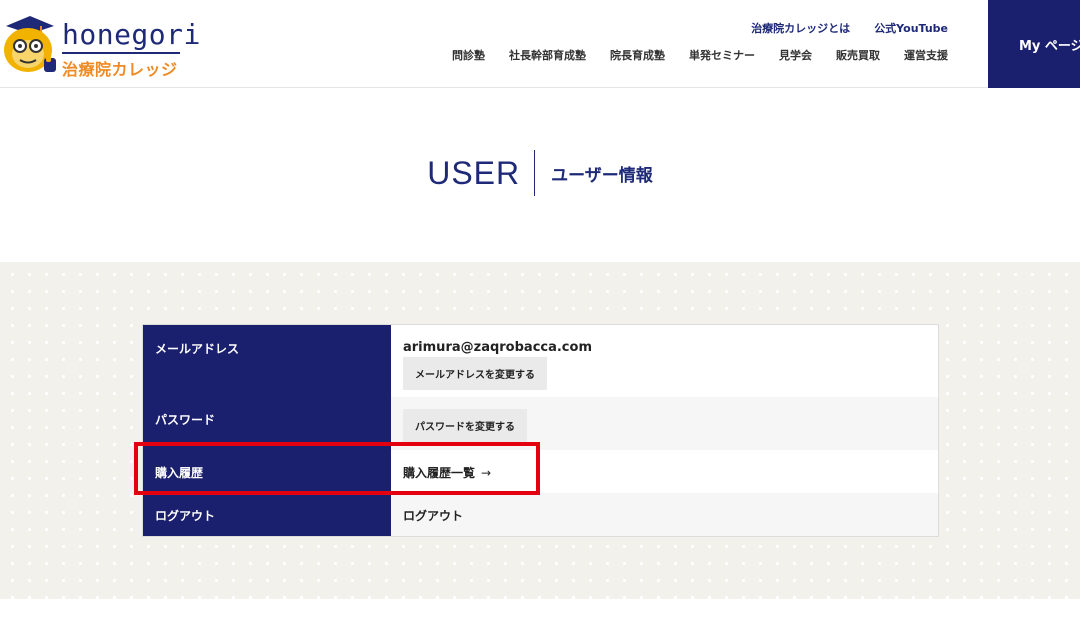  I want to click on change-email-button: メールアドレスを変更する, so click(475, 373).